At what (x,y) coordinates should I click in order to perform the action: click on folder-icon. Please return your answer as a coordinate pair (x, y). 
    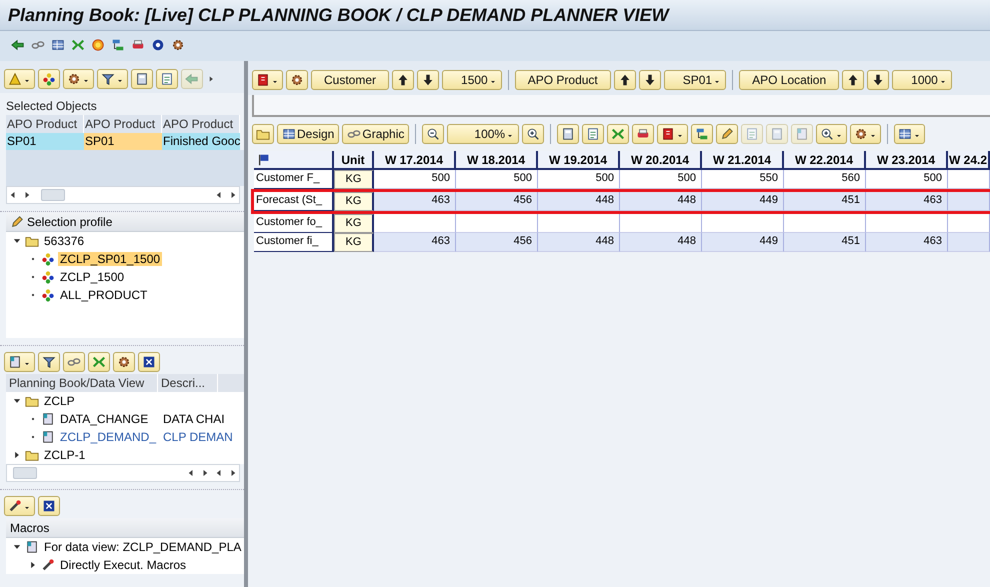
    Looking at the image, I should click on (32, 241).